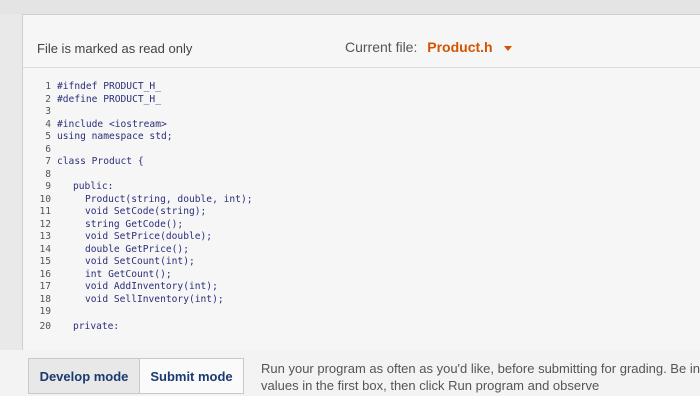 This screenshot has width=700, height=396. Describe the element at coordinates (68, 187) in the screenshot. I see `code-line: 9 public:` at that location.